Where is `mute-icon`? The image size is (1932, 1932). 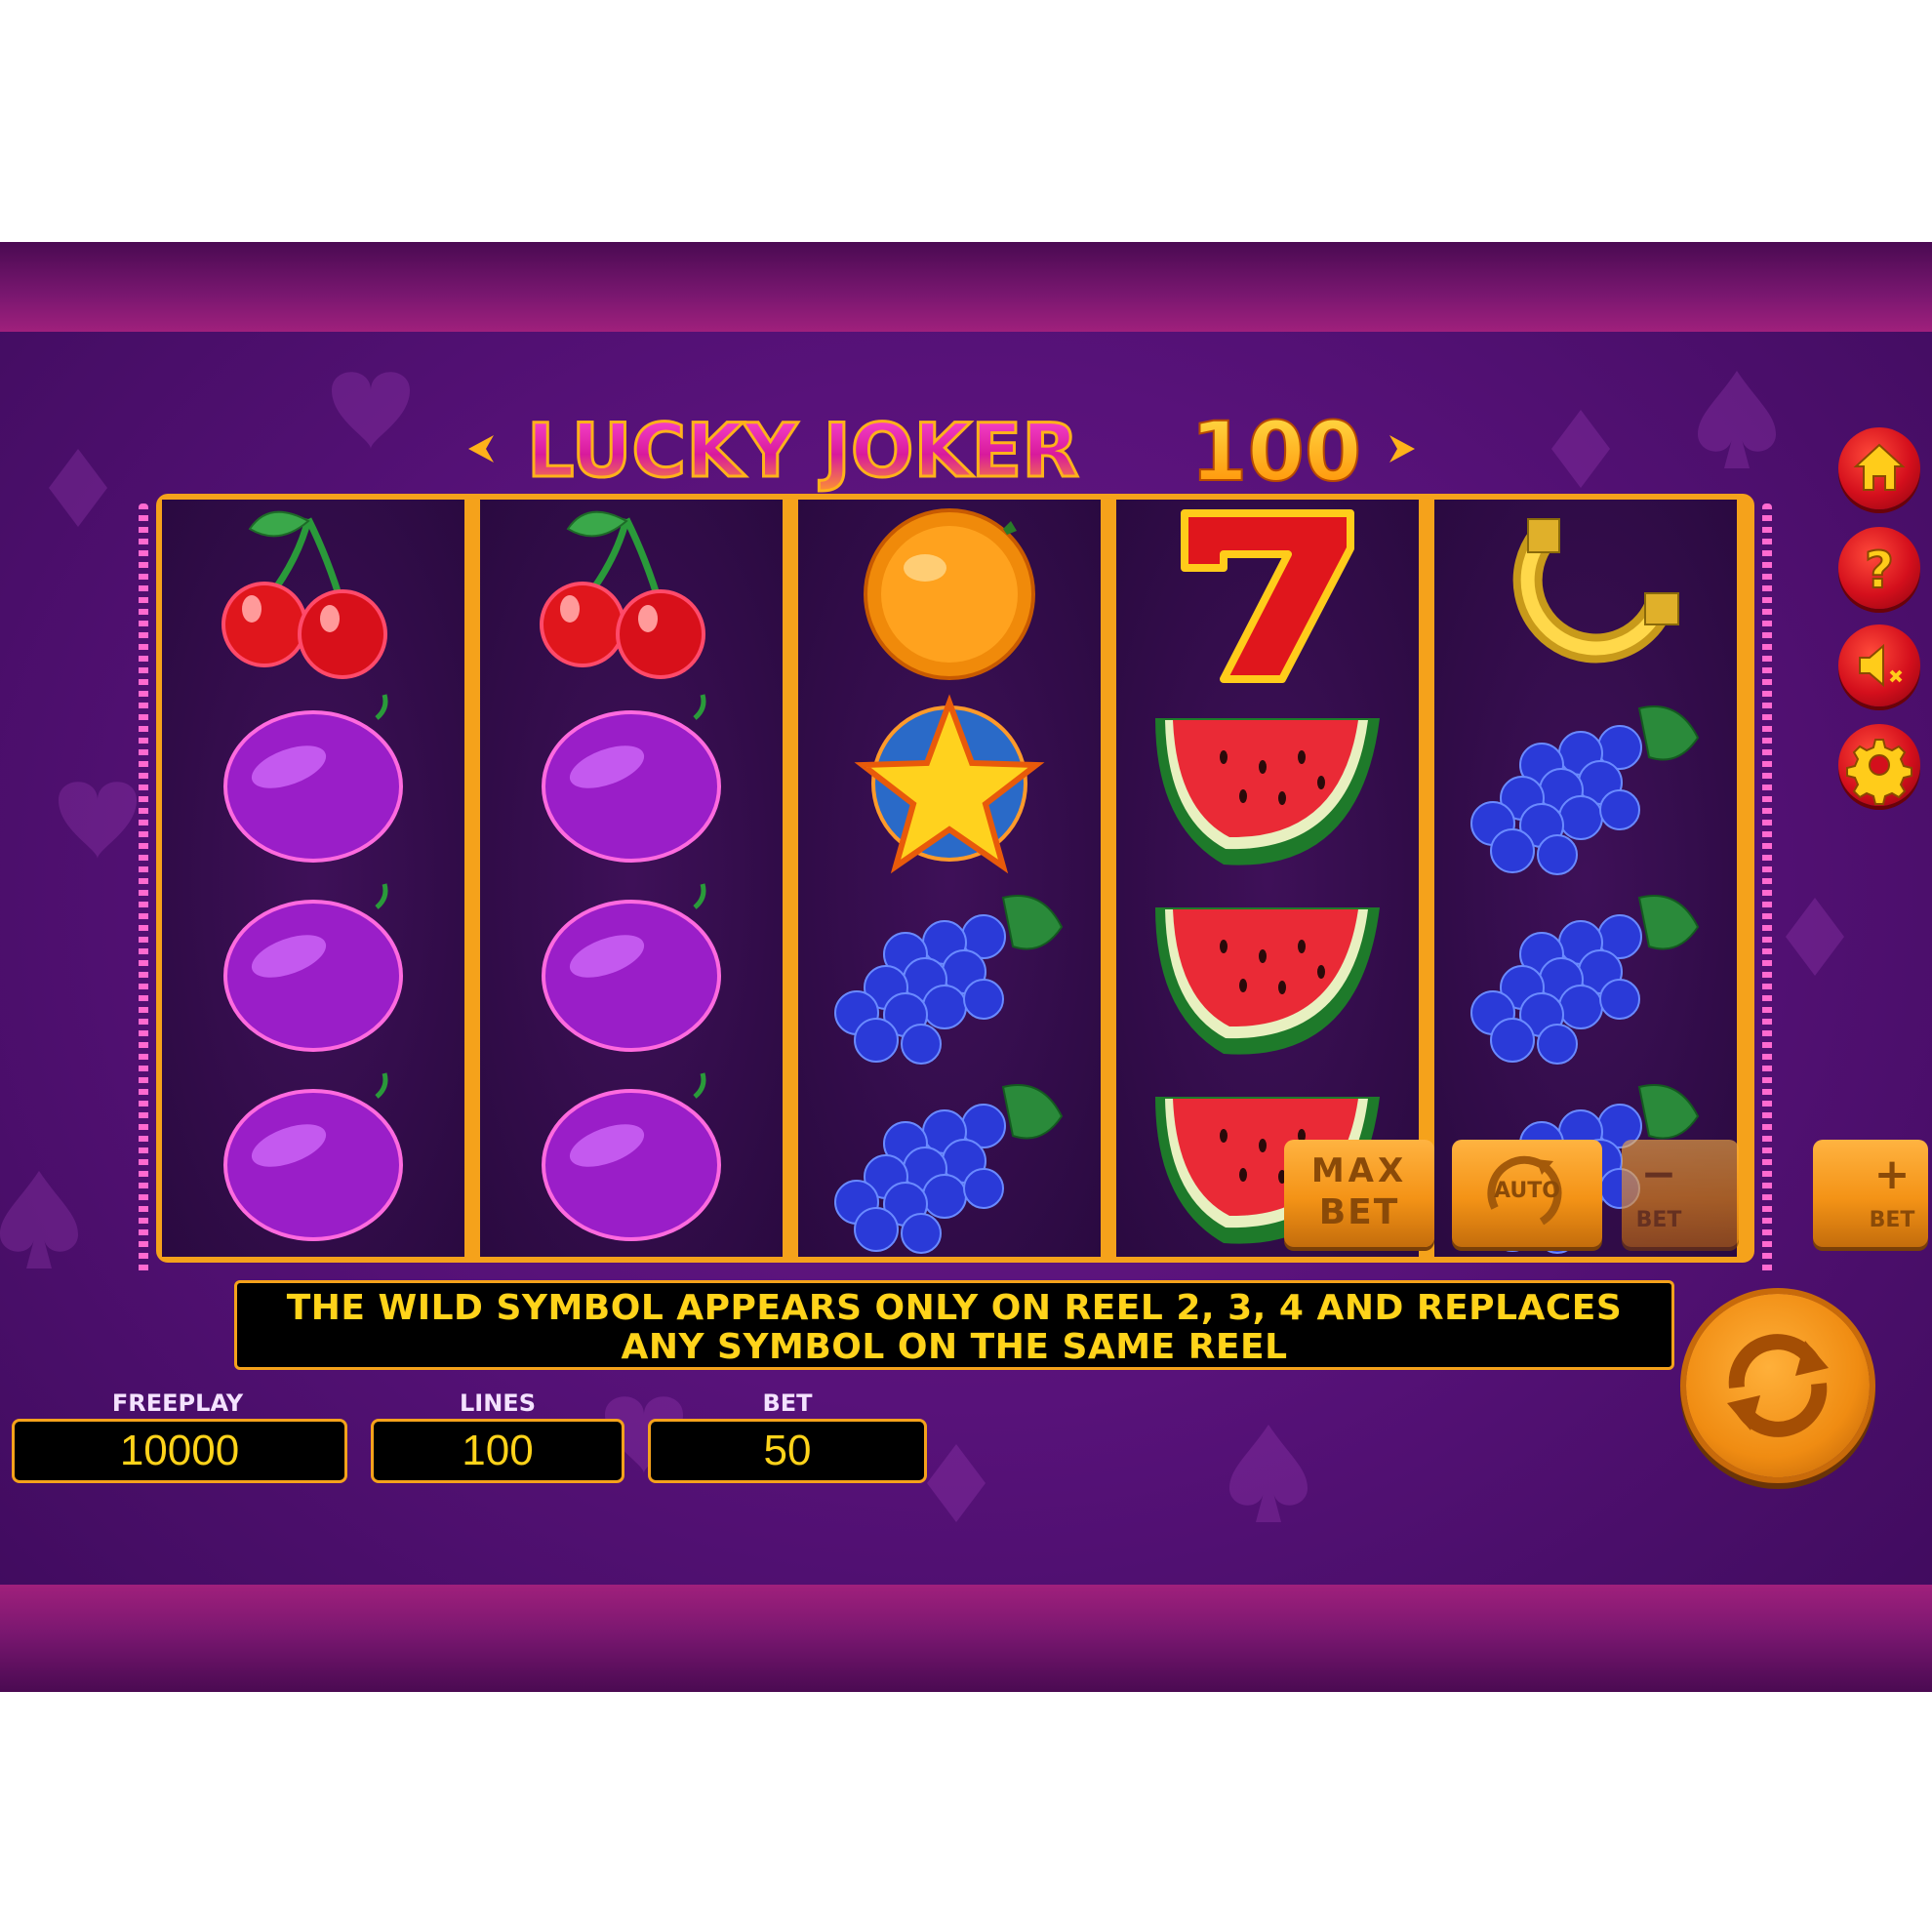 mute-icon is located at coordinates (1881, 665).